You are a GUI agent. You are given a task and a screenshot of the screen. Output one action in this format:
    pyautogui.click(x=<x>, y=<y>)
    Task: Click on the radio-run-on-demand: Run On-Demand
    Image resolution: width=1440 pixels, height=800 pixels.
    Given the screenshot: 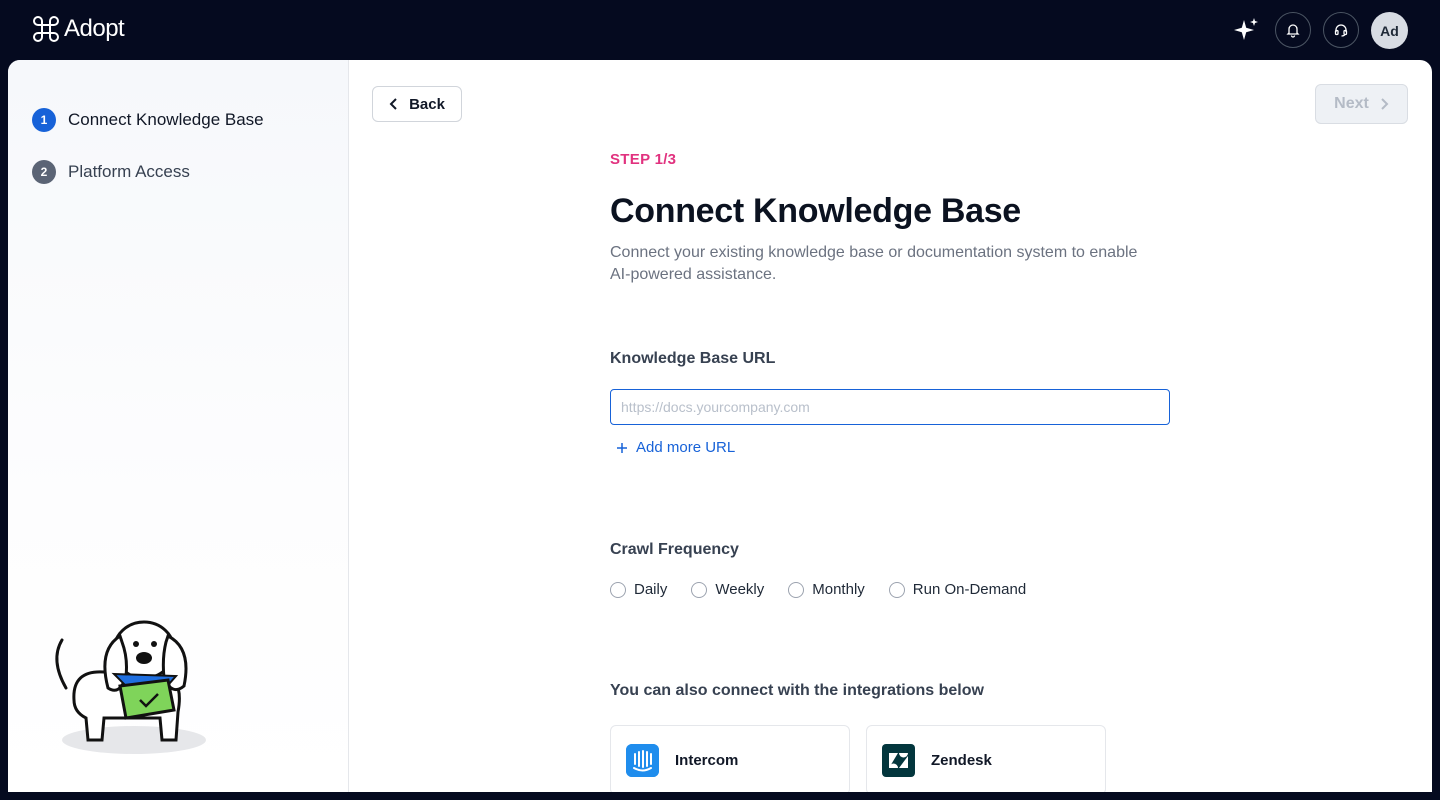 What is the action you would take?
    pyautogui.click(x=957, y=589)
    